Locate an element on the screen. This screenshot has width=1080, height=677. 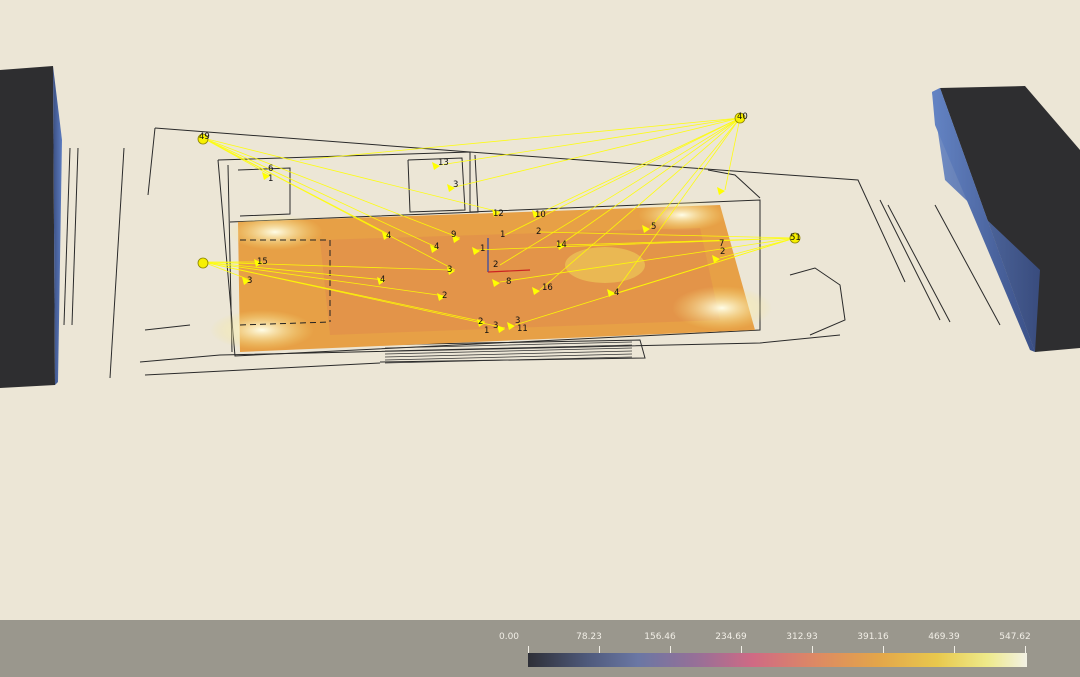
aim-count-label: 15 is located at coordinates (262, 262).